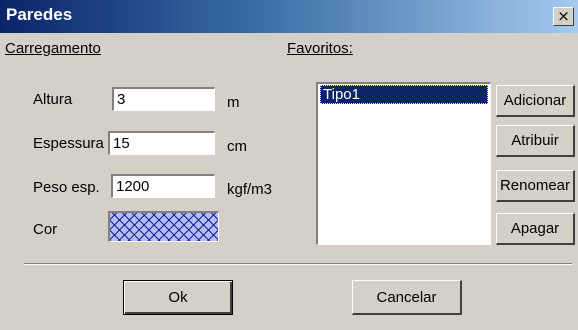 The width and height of the screenshot is (578, 330). I want to click on close-button: ×, so click(563, 16).